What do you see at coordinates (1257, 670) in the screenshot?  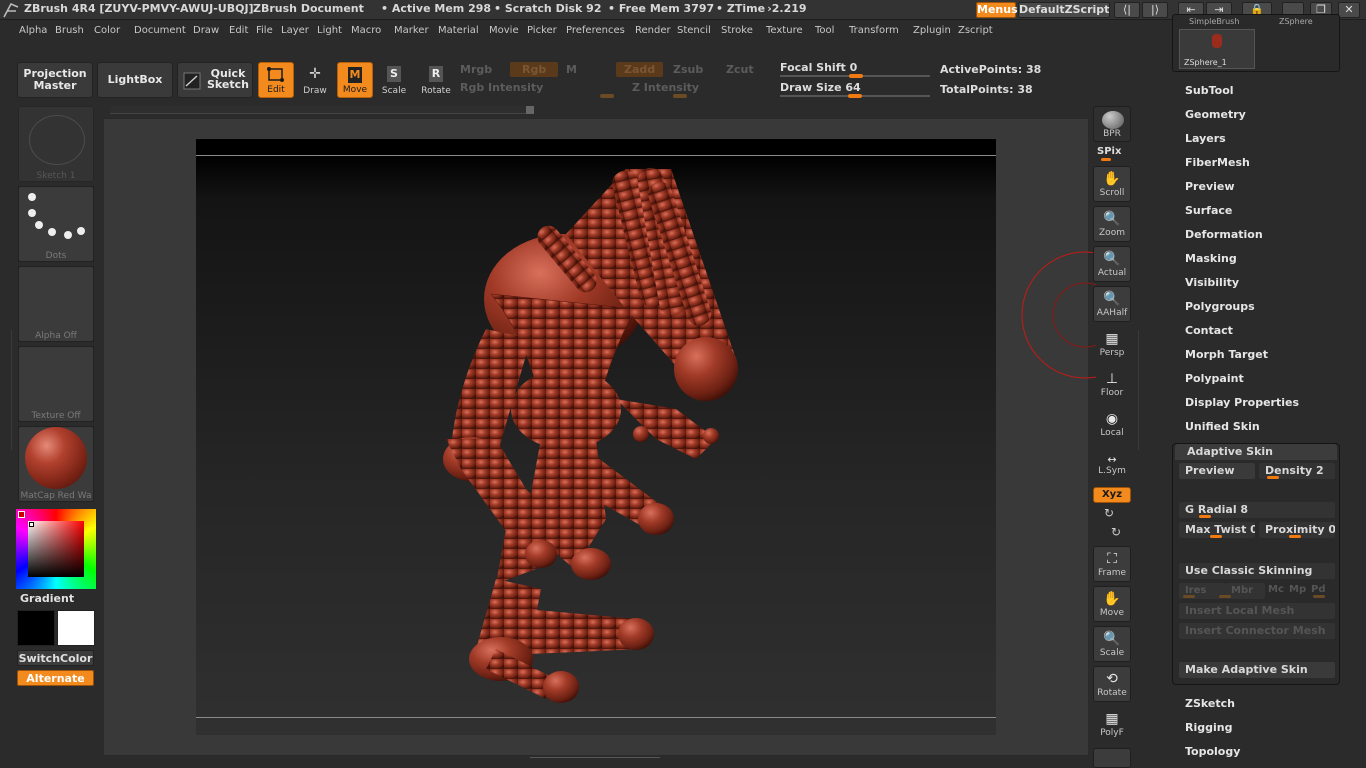 I see `make-adaptive-skin-button: Make Adaptive Skin` at bounding box center [1257, 670].